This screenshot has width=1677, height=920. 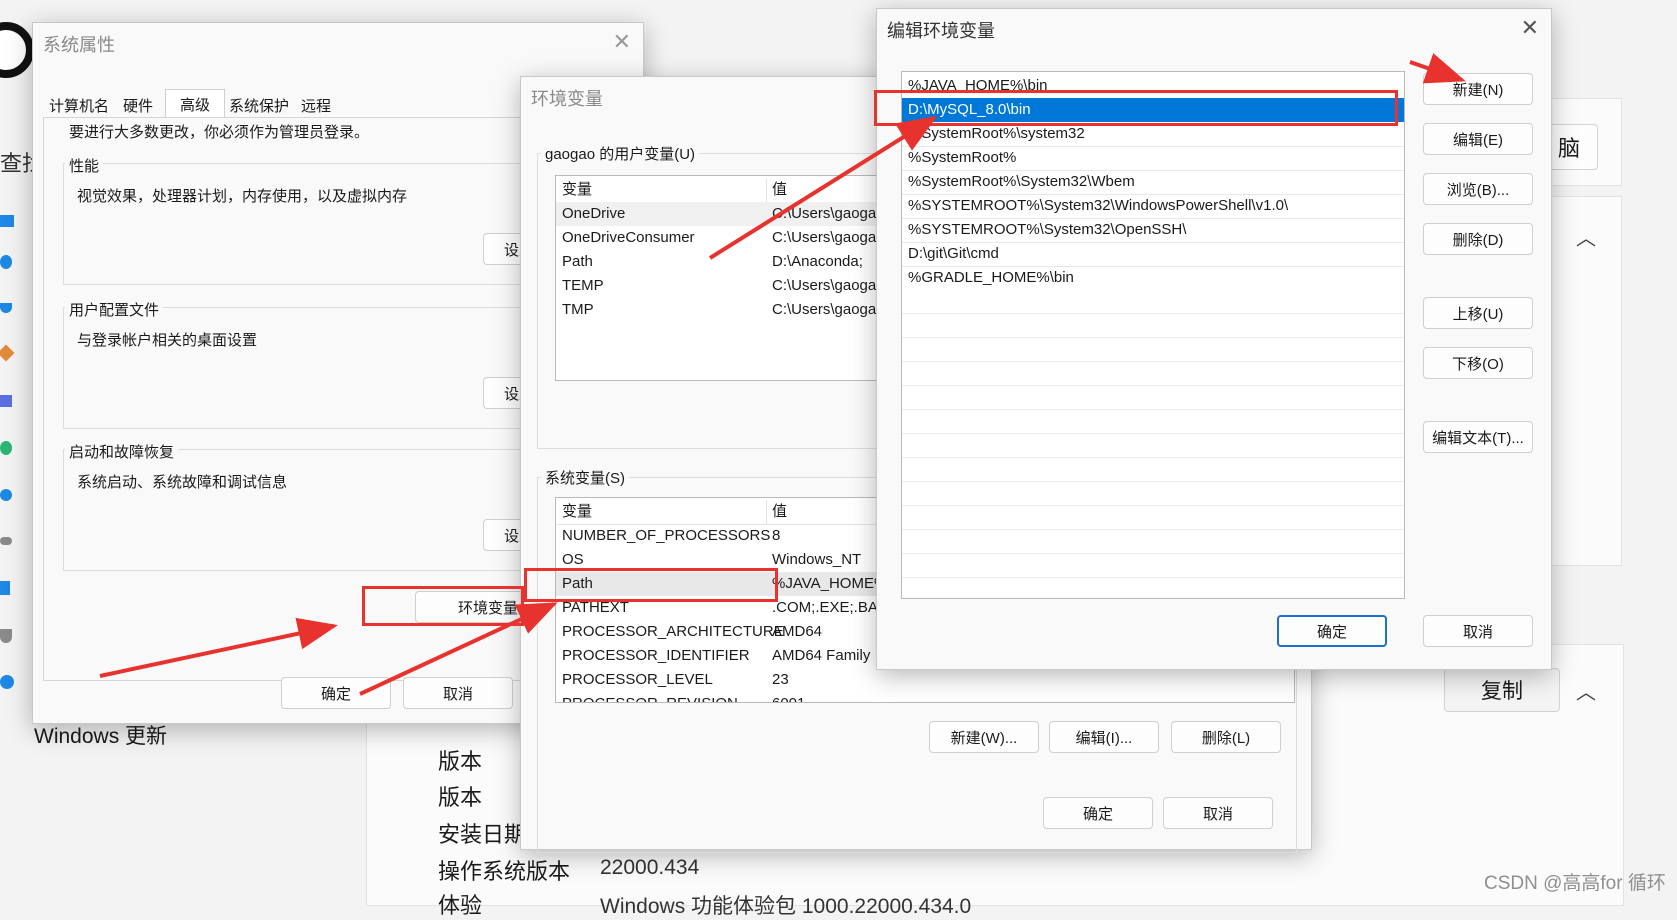 I want to click on dialog-title: 系统属性, so click(x=79, y=45).